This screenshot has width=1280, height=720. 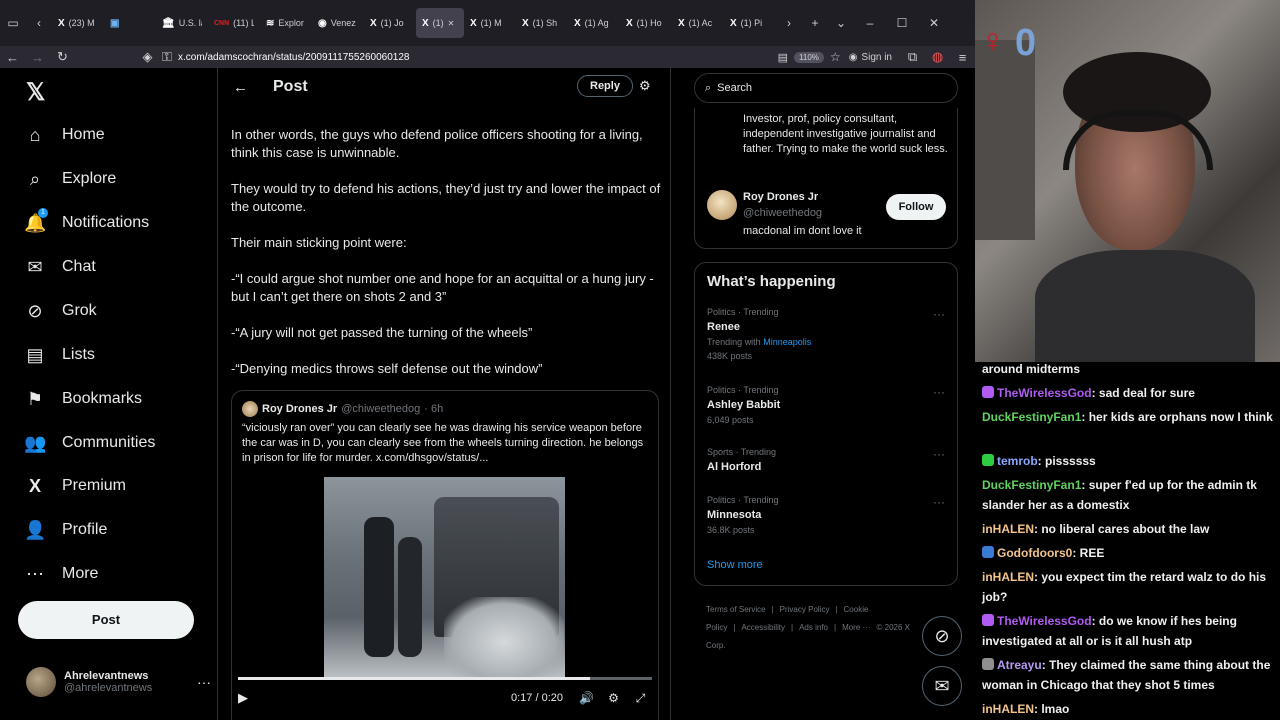 What do you see at coordinates (735, 565) in the screenshot?
I see `show-more-link: Show more` at bounding box center [735, 565].